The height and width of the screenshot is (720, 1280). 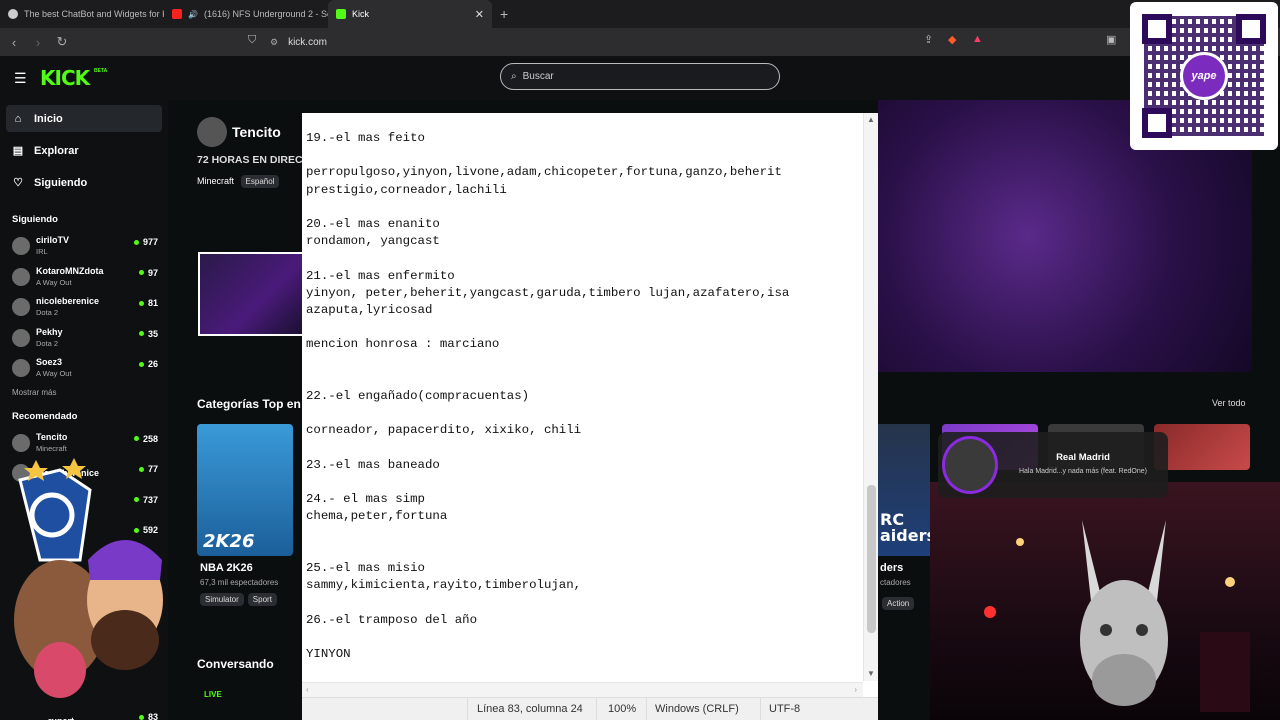 I want to click on share-icon: ⇪, so click(x=928, y=39).